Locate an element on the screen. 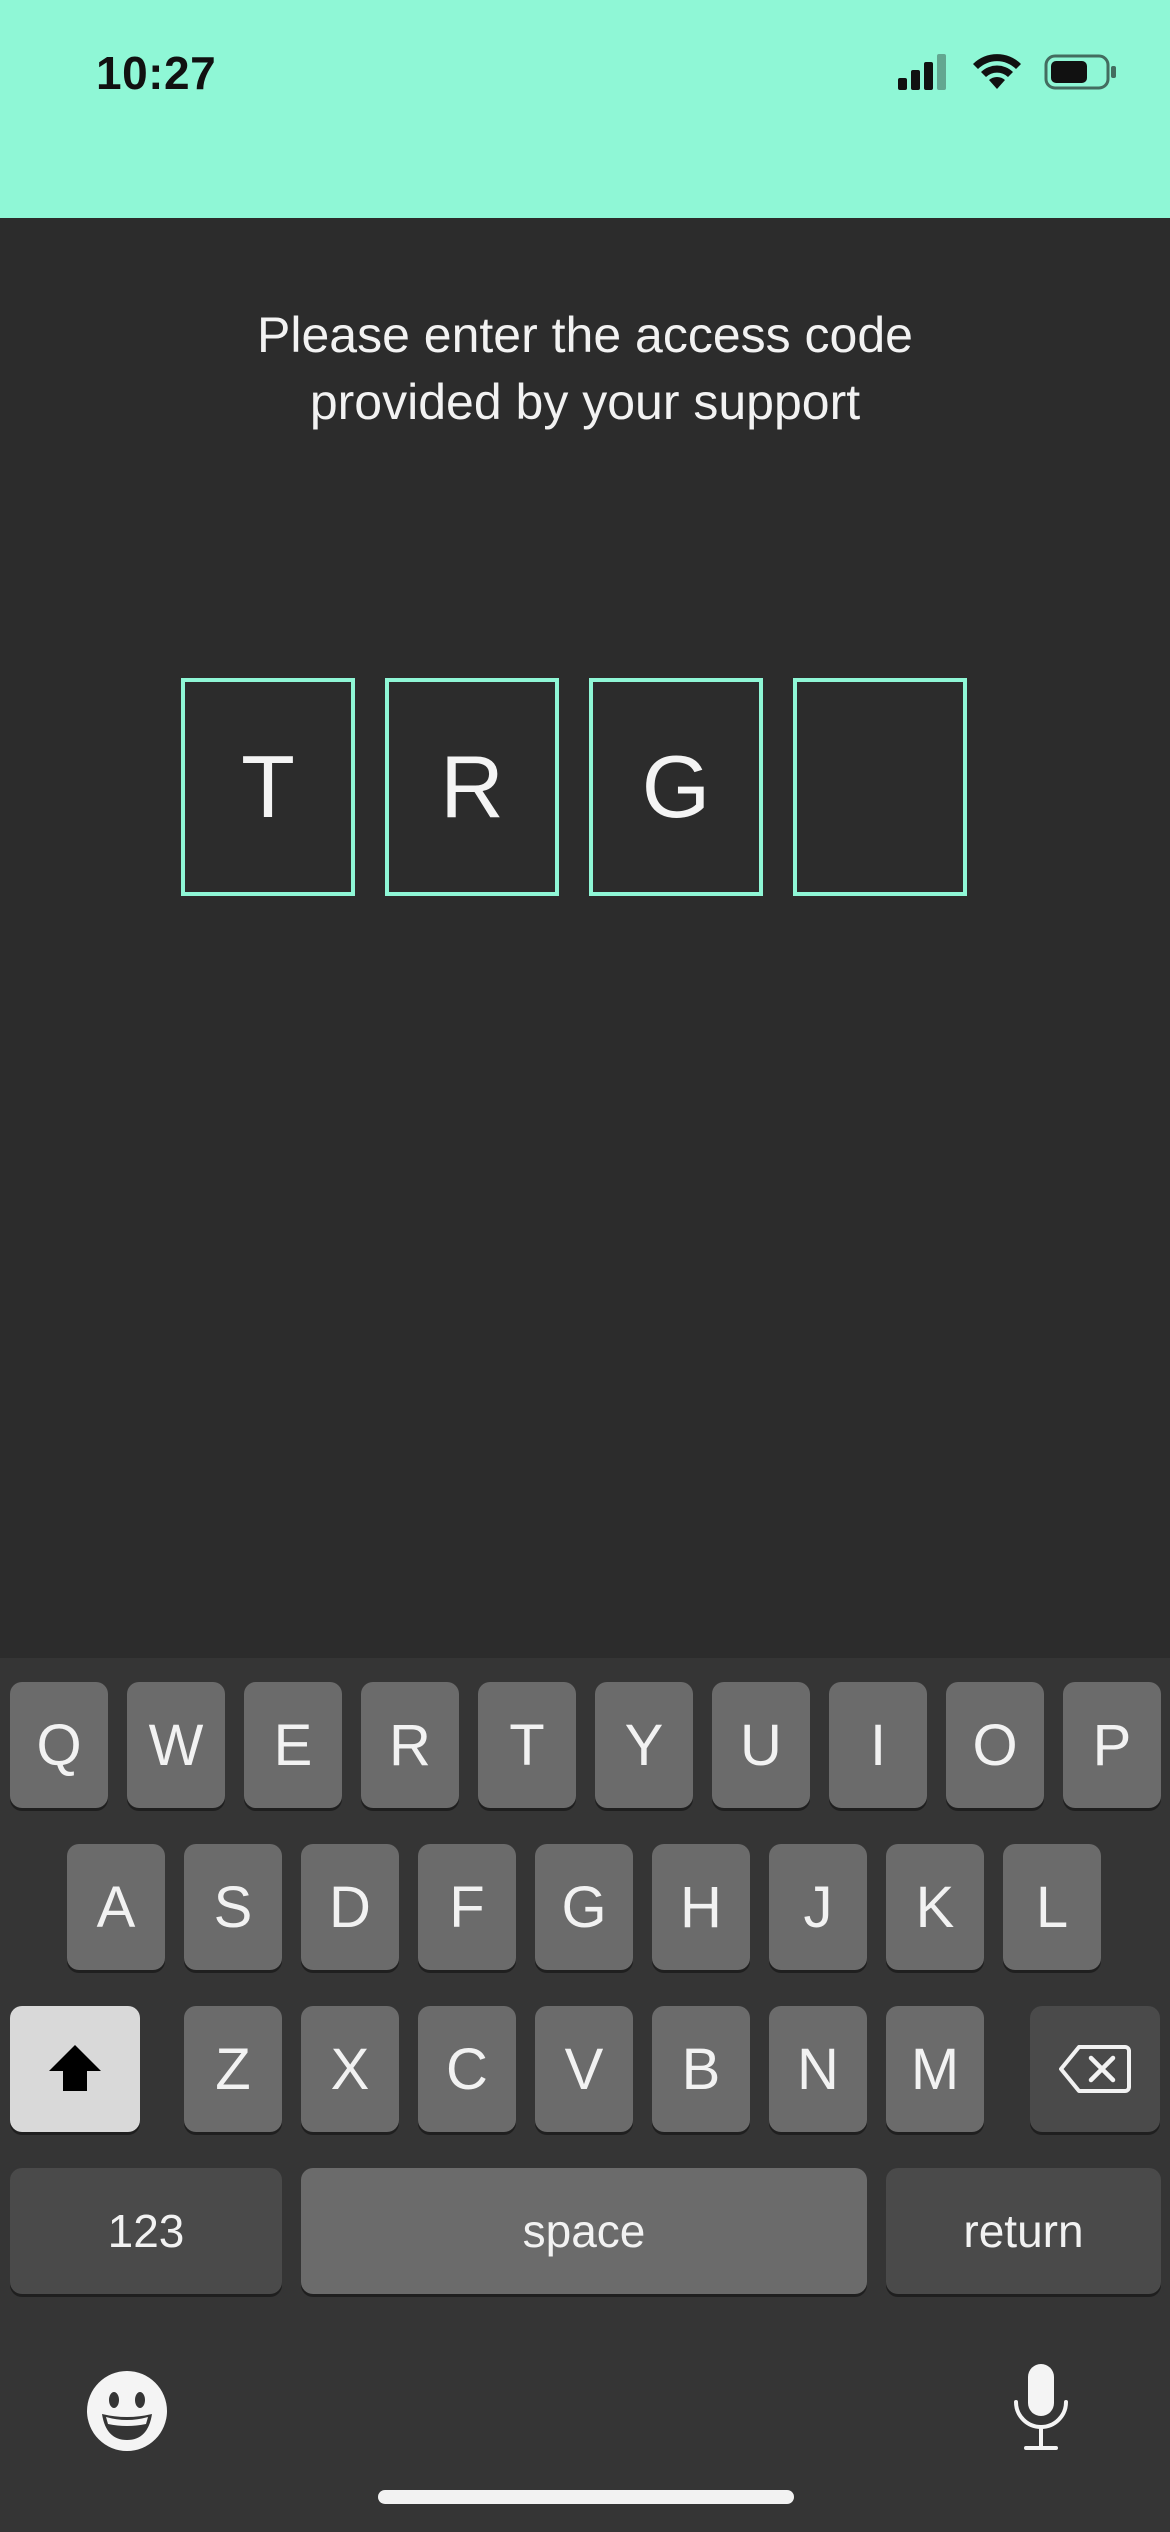 The height and width of the screenshot is (2532, 1170). home-indicator is located at coordinates (586, 2497).